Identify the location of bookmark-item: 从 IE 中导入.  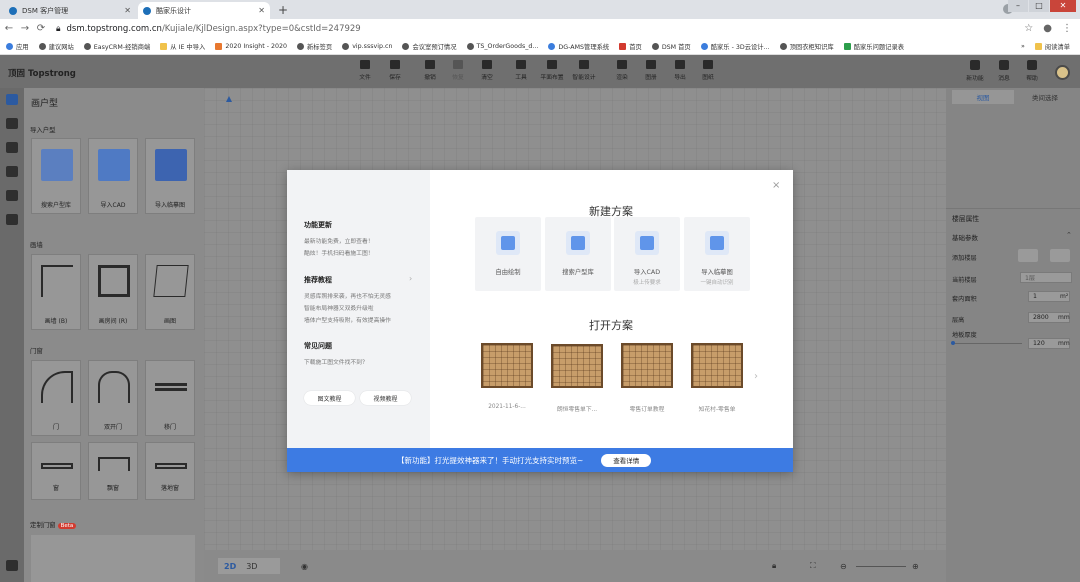
(182, 46).